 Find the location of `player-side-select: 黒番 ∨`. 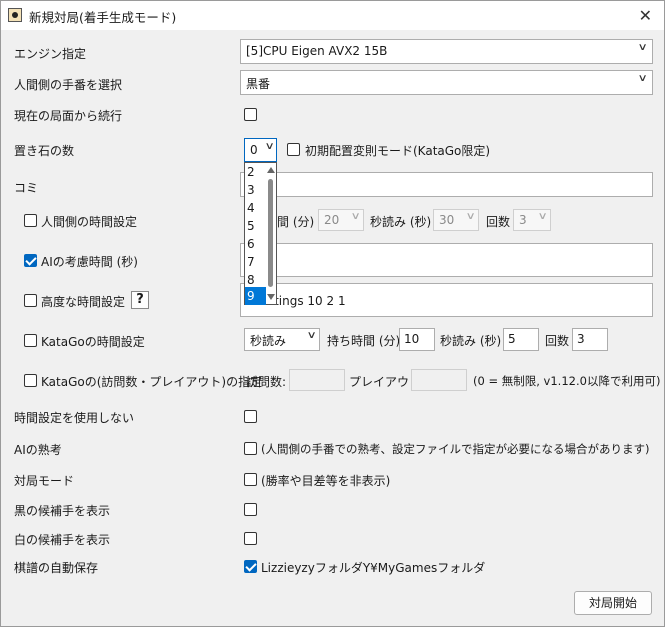

player-side-select: 黒番 ∨ is located at coordinates (446, 82).